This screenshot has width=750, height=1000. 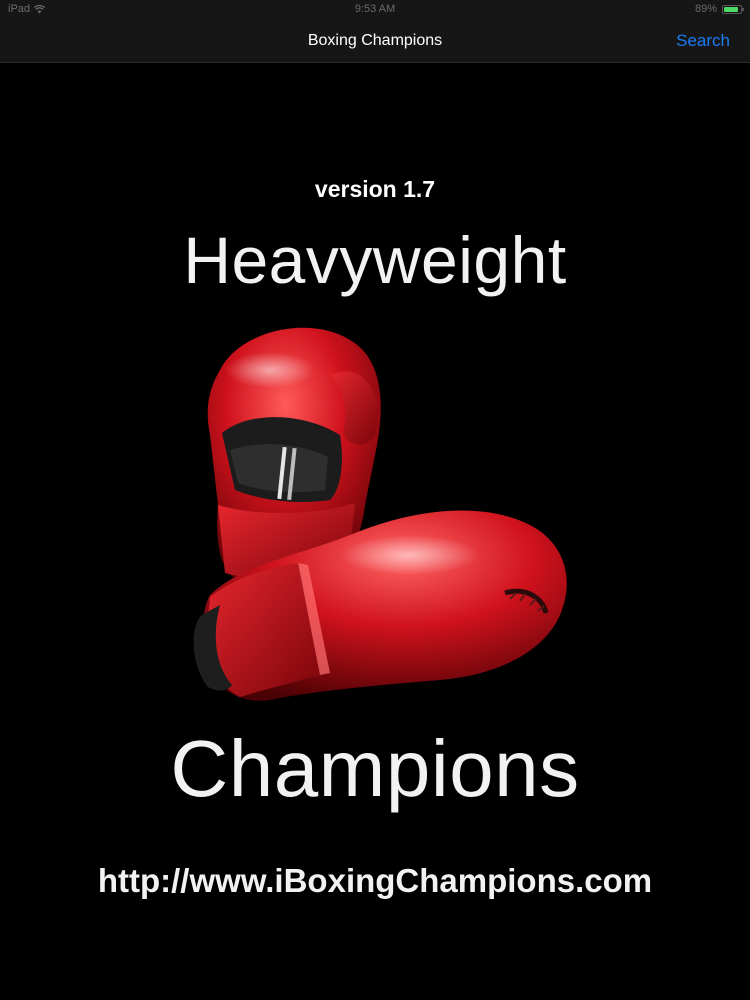 What do you see at coordinates (375, 260) in the screenshot?
I see `headline-heavyweight: Heavyweight` at bounding box center [375, 260].